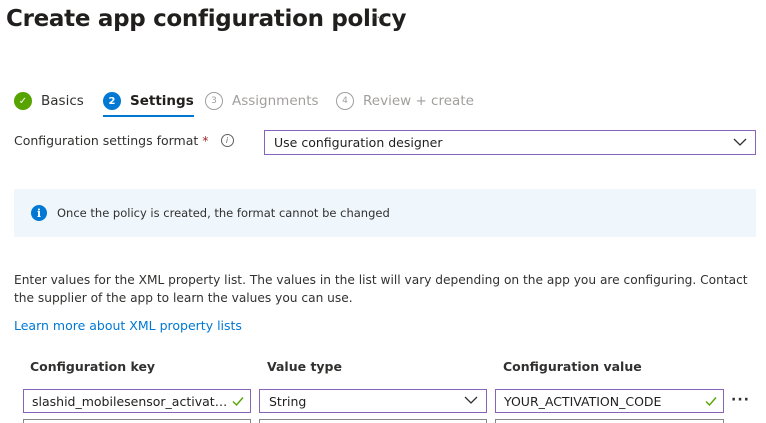 The width and height of the screenshot is (766, 423). I want to click on value-type-select: String, so click(373, 401).